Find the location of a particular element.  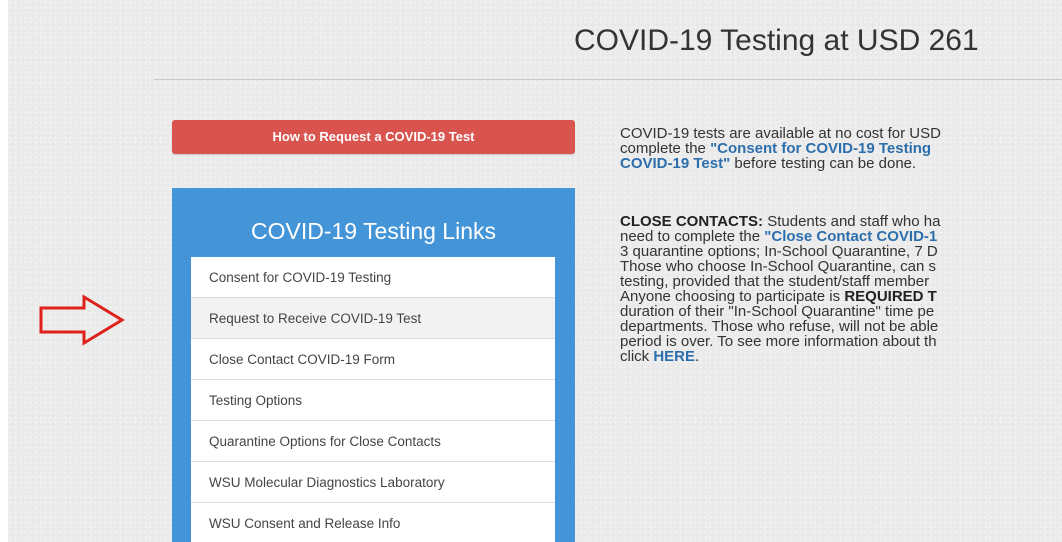

link-request-test: Request to Receive COVID-19 Test is located at coordinates (373, 318).